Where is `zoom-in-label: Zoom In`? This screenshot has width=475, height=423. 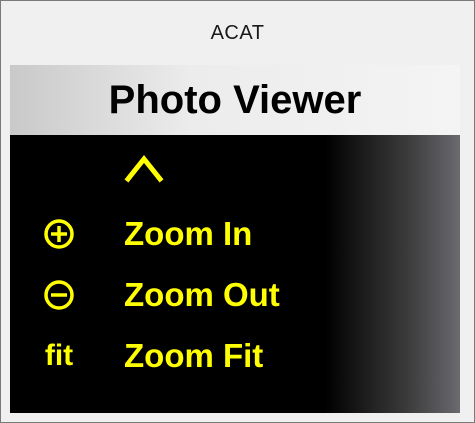
zoom-in-label: Zoom In is located at coordinates (188, 233).